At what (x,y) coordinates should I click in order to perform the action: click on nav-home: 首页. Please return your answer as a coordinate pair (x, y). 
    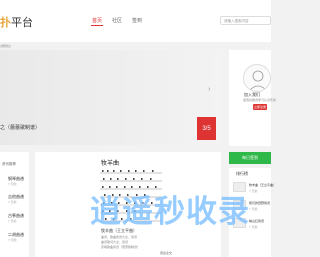
    Looking at the image, I should click on (97, 20).